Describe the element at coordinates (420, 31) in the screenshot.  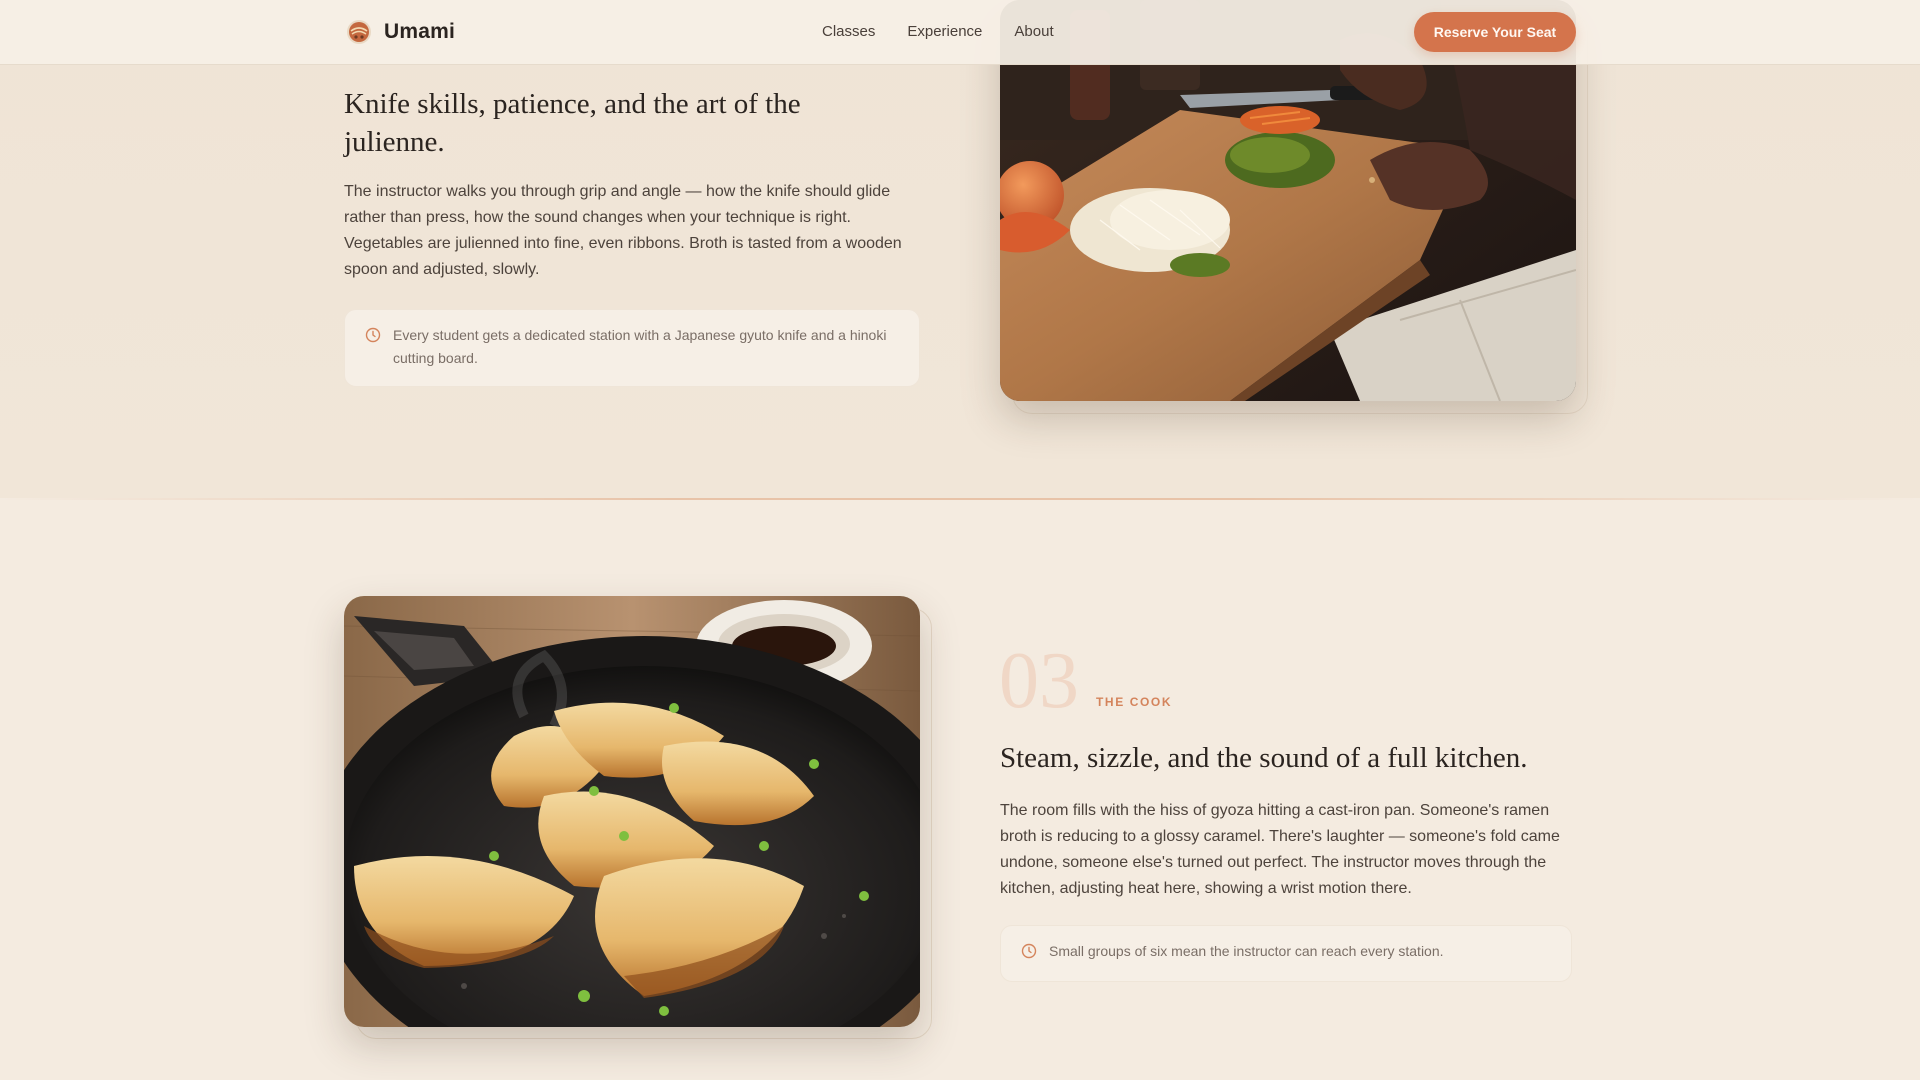
I see `brand-name: Umami` at that location.